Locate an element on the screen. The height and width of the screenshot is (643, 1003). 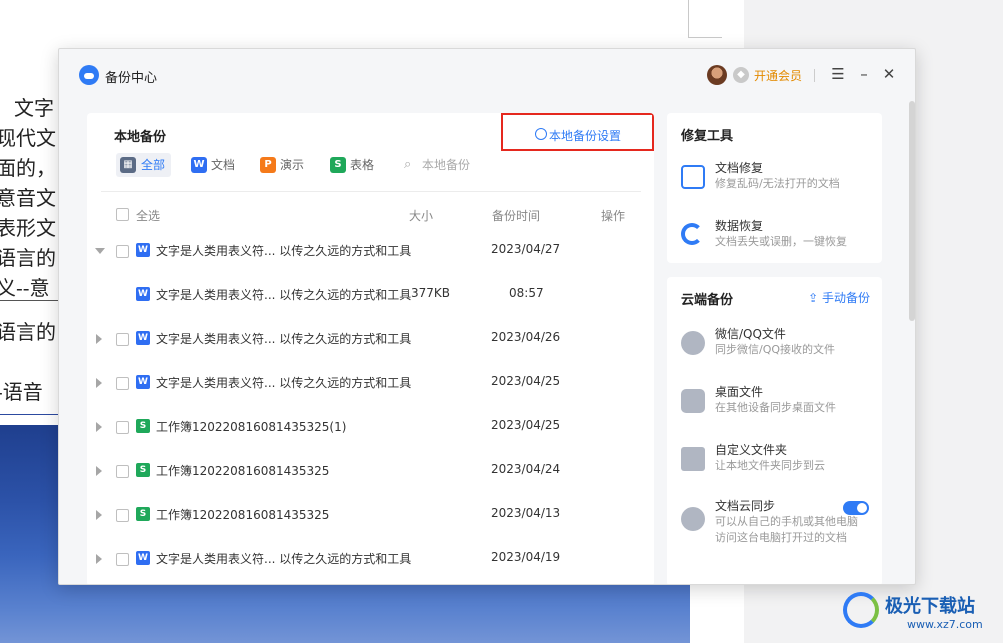
menu-icon: ☰ is located at coordinates (838, 74).